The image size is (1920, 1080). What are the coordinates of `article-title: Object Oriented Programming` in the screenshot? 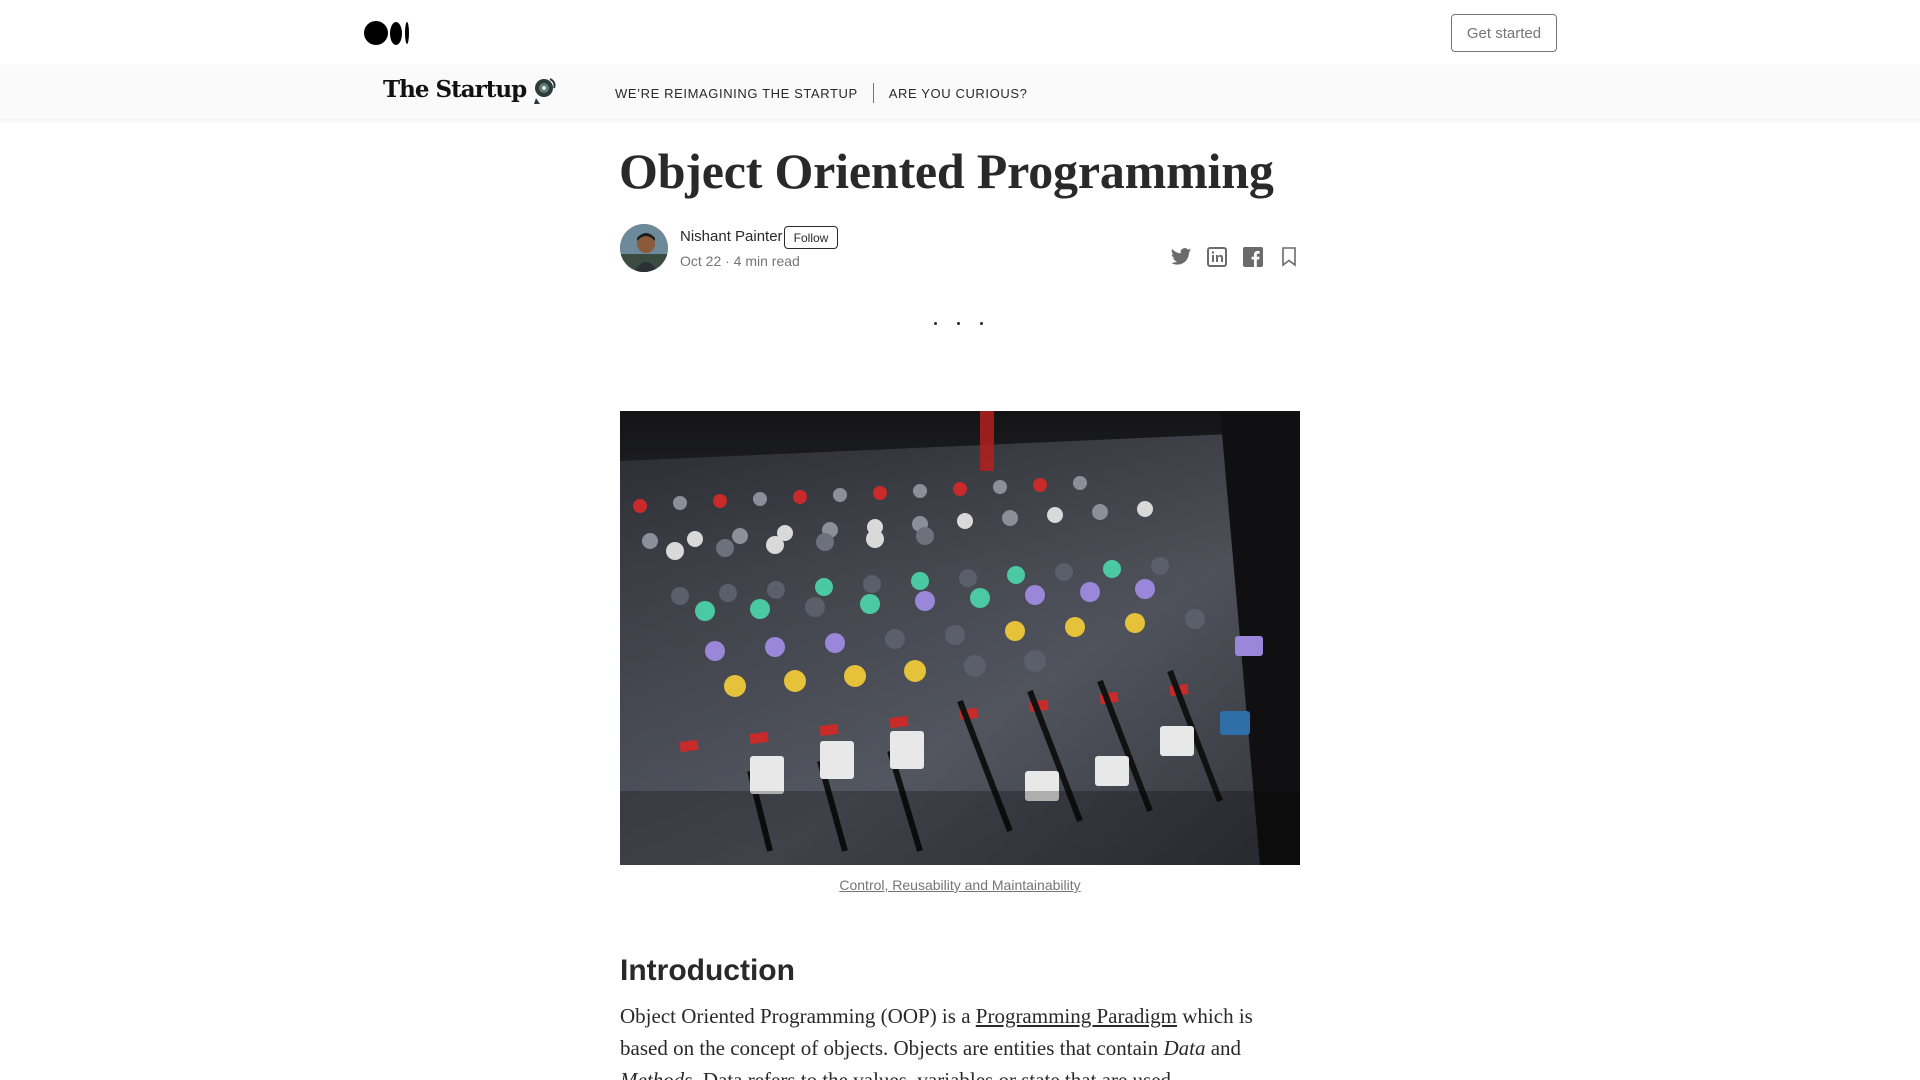 It's located at (946, 171).